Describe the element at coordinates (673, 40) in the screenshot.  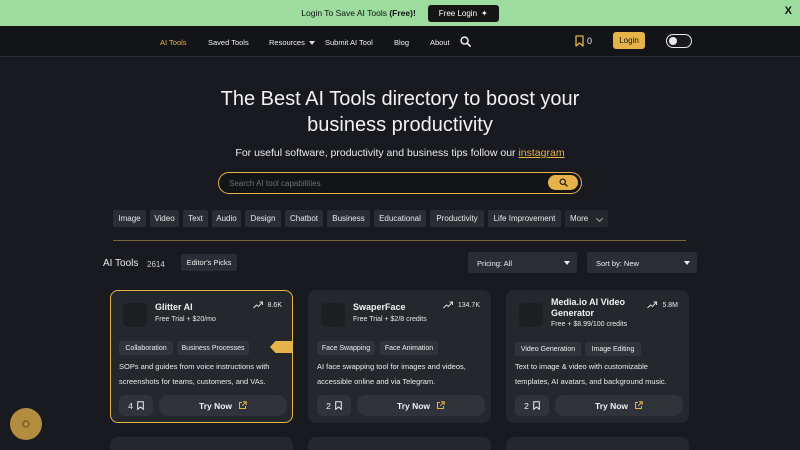
I see `toggle-knob` at that location.